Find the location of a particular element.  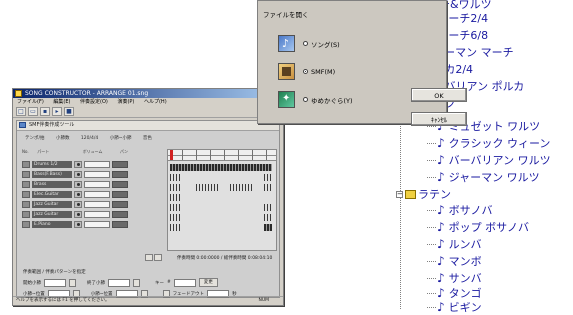

tree-item-label: クラシック ウィーン is located at coordinates (499, 143).